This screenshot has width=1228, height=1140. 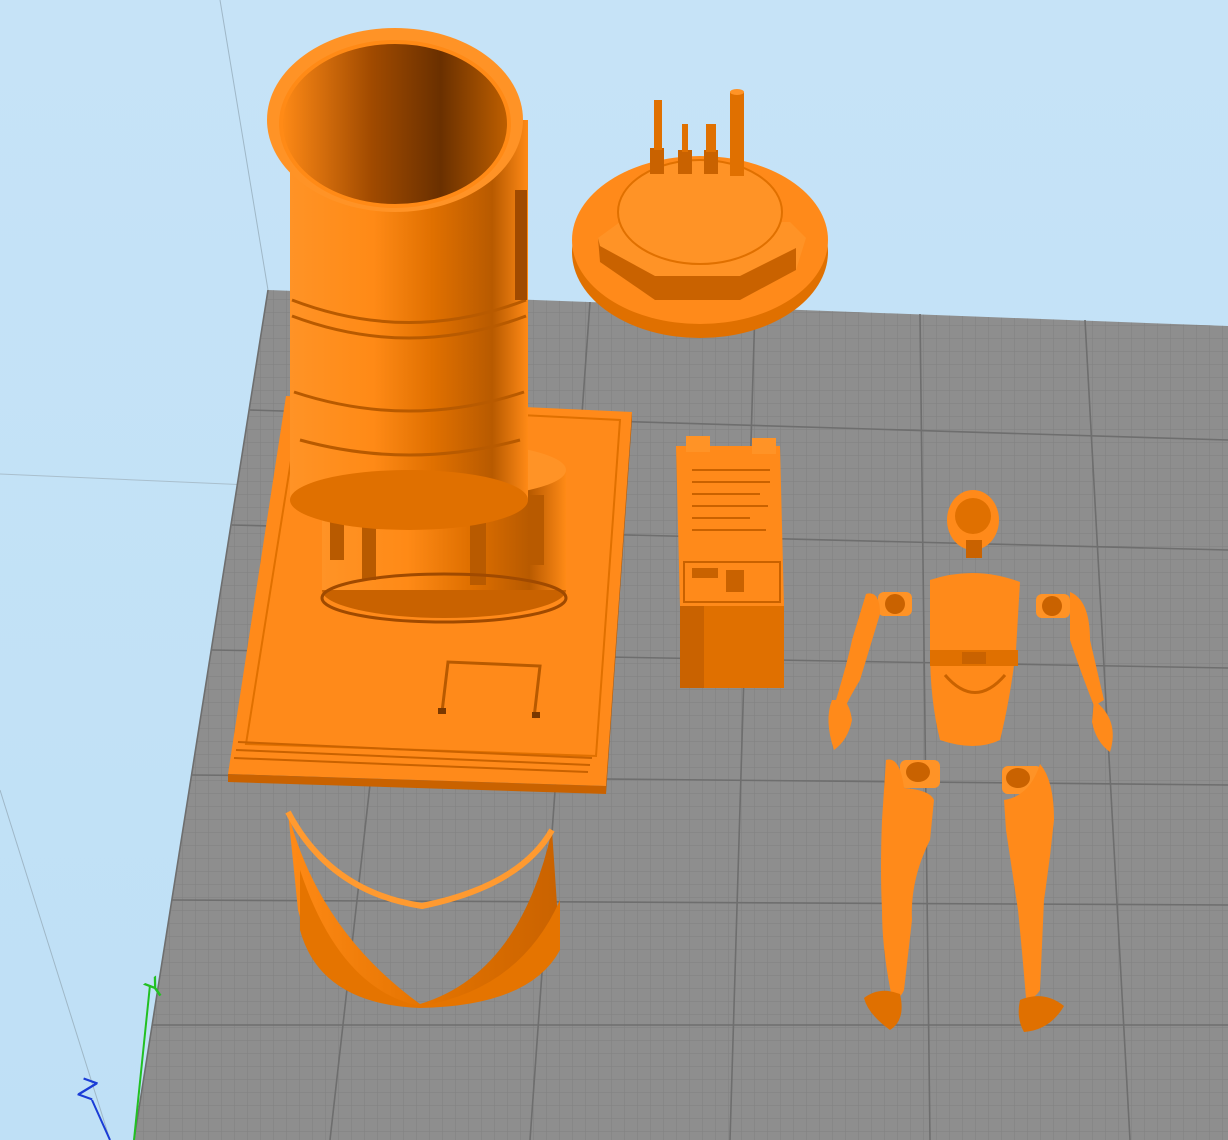 I want to click on control-panel-box, so click(x=730, y=562).